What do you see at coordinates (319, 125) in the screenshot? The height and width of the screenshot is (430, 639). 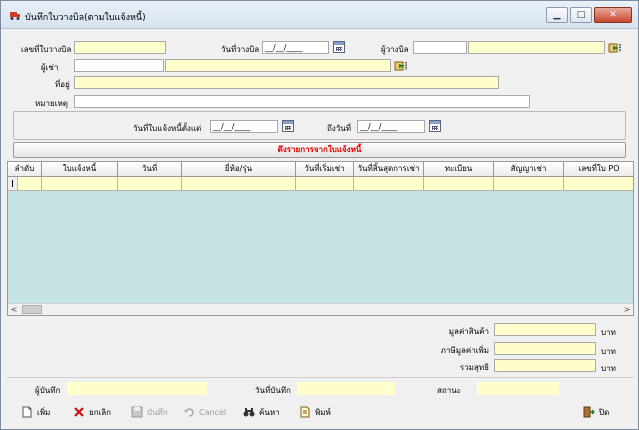 I see `date-range-group` at bounding box center [319, 125].